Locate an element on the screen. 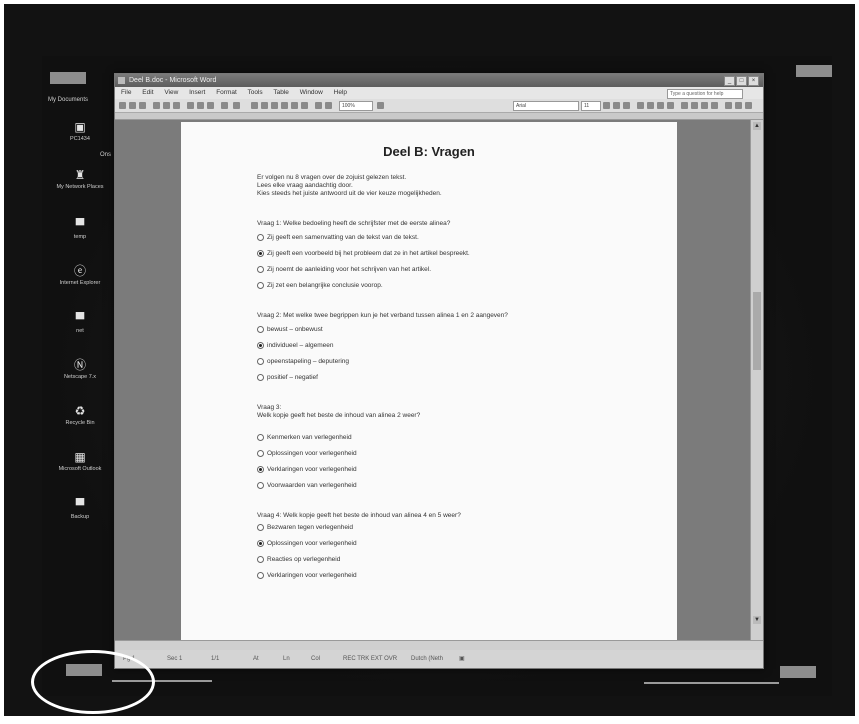 This screenshot has height=724, width=859. desktop-icon-backup: ▀ Backup is located at coordinates (80, 509).